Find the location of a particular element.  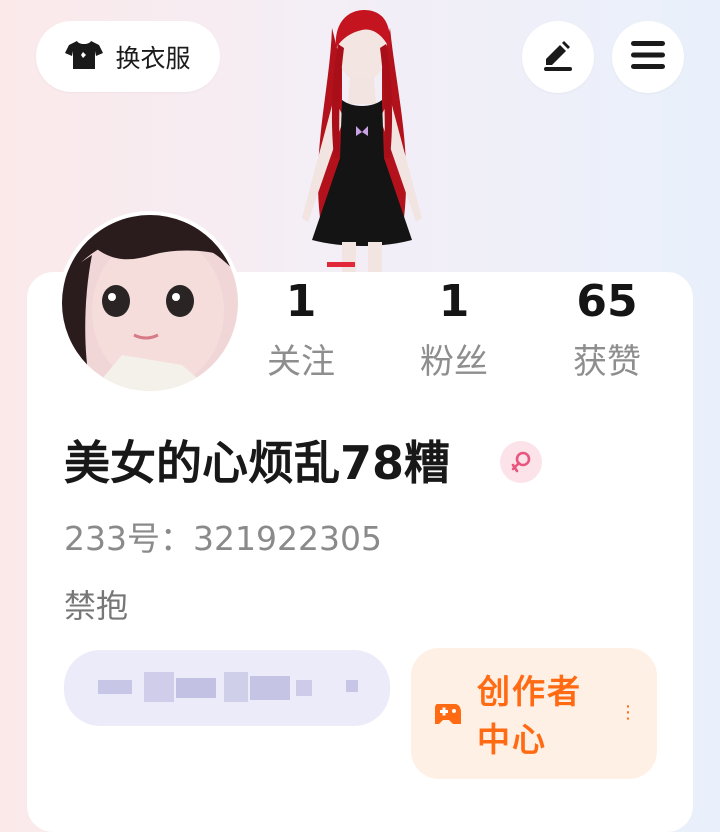

likes-count: 65 is located at coordinates (607, 301).